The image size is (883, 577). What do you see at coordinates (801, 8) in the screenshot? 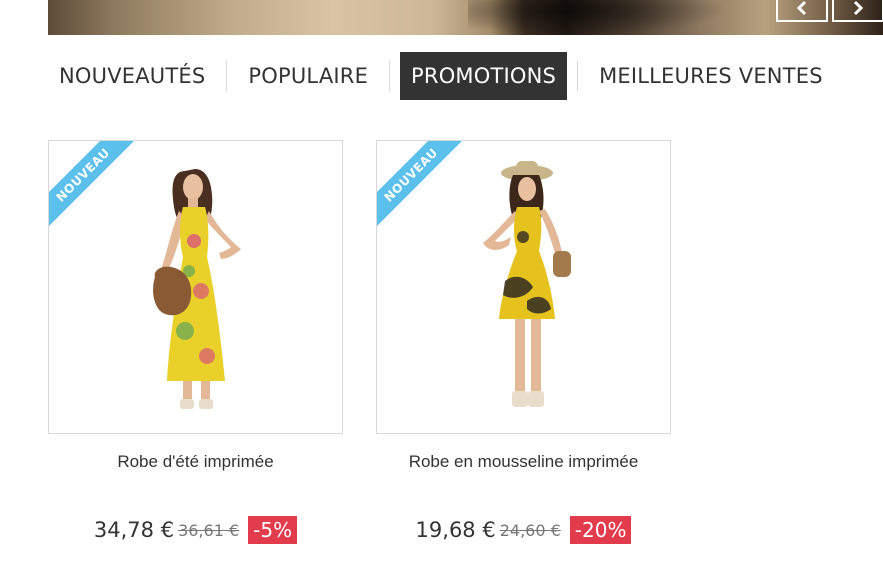
I see `chevron-left-icon` at bounding box center [801, 8].